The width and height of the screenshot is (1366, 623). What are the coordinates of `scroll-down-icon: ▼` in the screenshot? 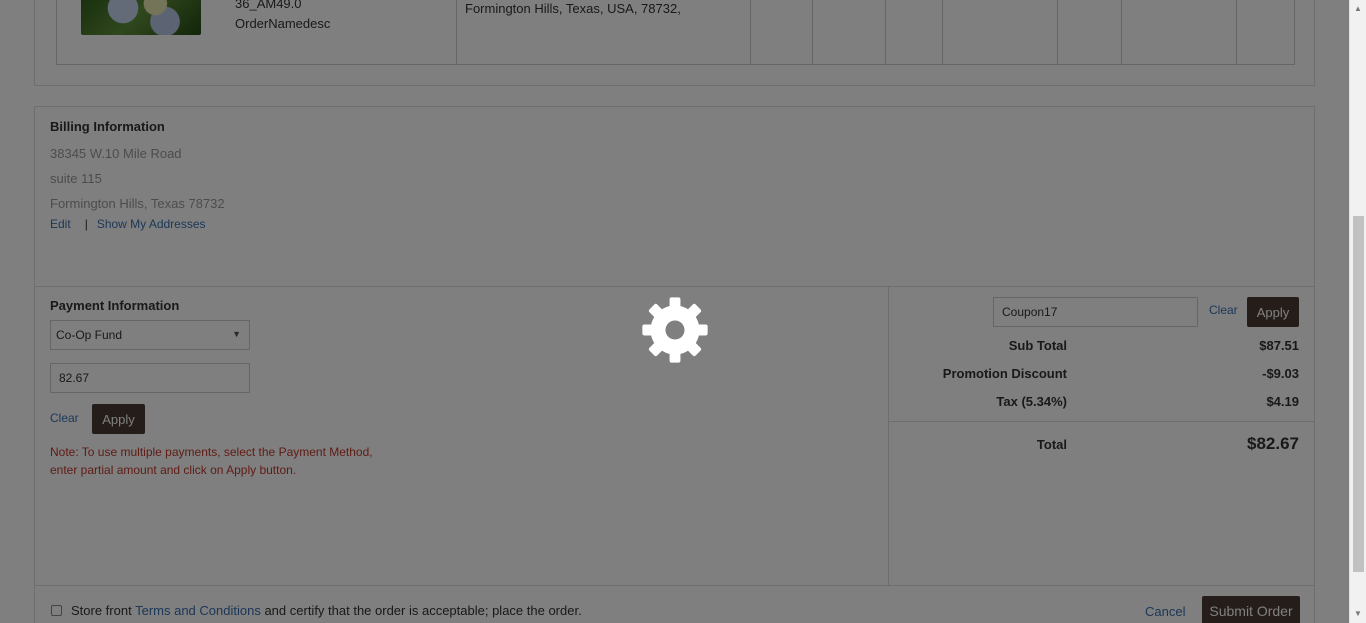 It's located at (1358, 613).